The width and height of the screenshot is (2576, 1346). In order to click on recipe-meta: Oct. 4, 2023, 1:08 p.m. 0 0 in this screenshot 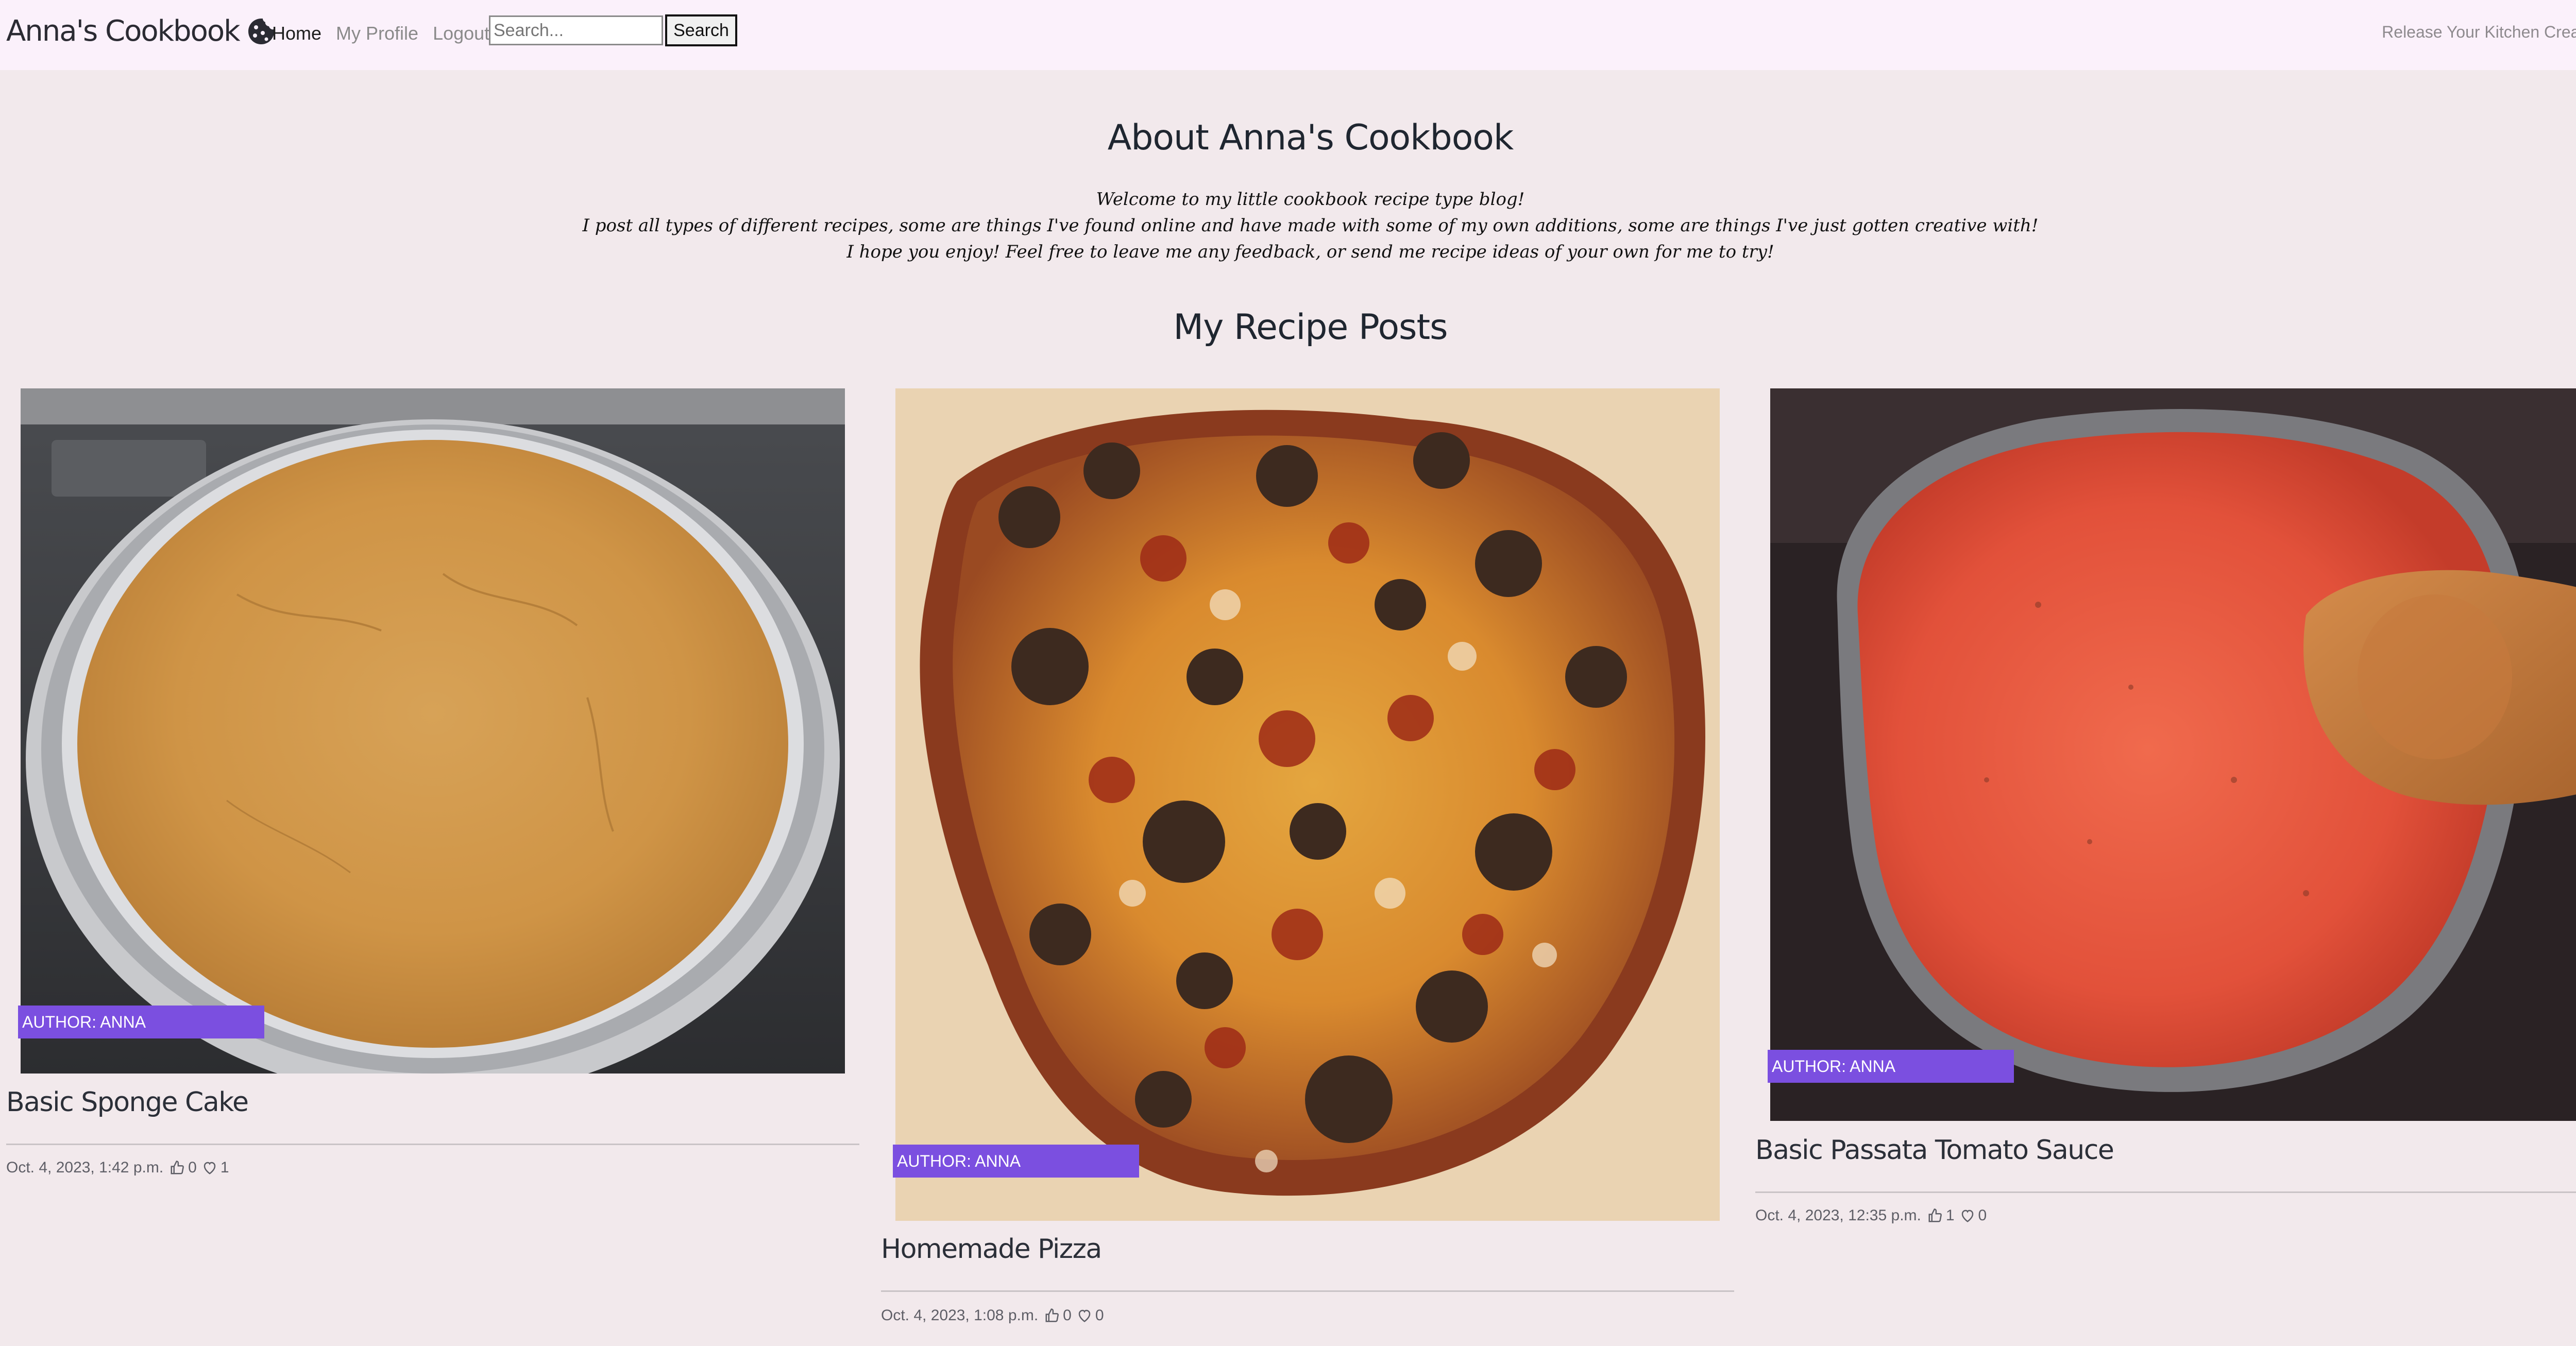, I will do `click(992, 1316)`.